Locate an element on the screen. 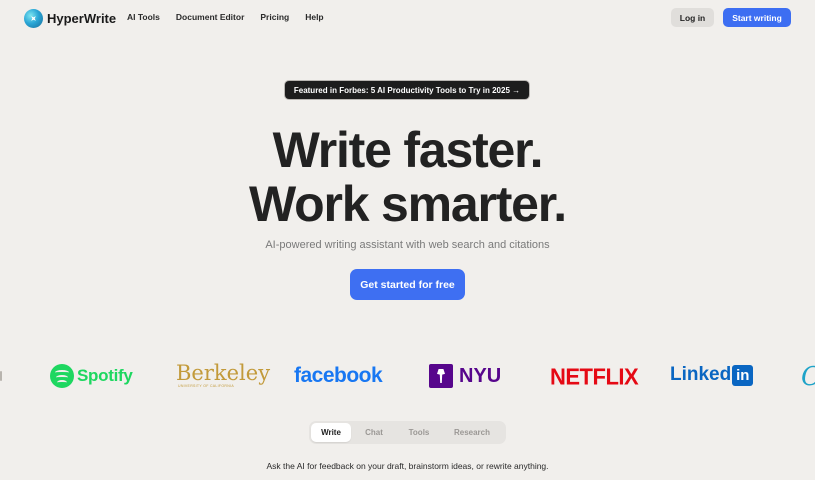 Image resolution: width=815 pixels, height=480 pixels. feature-tabs: Write Chat Tools Research is located at coordinates (407, 432).